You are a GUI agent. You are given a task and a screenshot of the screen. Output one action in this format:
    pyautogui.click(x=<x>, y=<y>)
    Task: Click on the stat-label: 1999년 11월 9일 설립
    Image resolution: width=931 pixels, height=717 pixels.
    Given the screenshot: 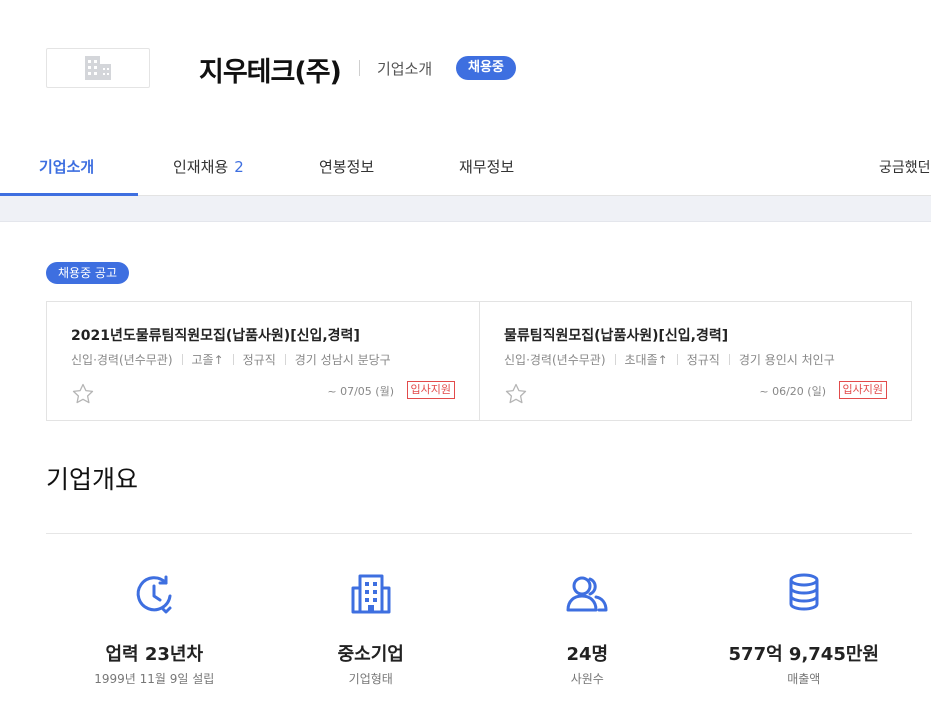 What is the action you would take?
    pyautogui.click(x=154, y=679)
    